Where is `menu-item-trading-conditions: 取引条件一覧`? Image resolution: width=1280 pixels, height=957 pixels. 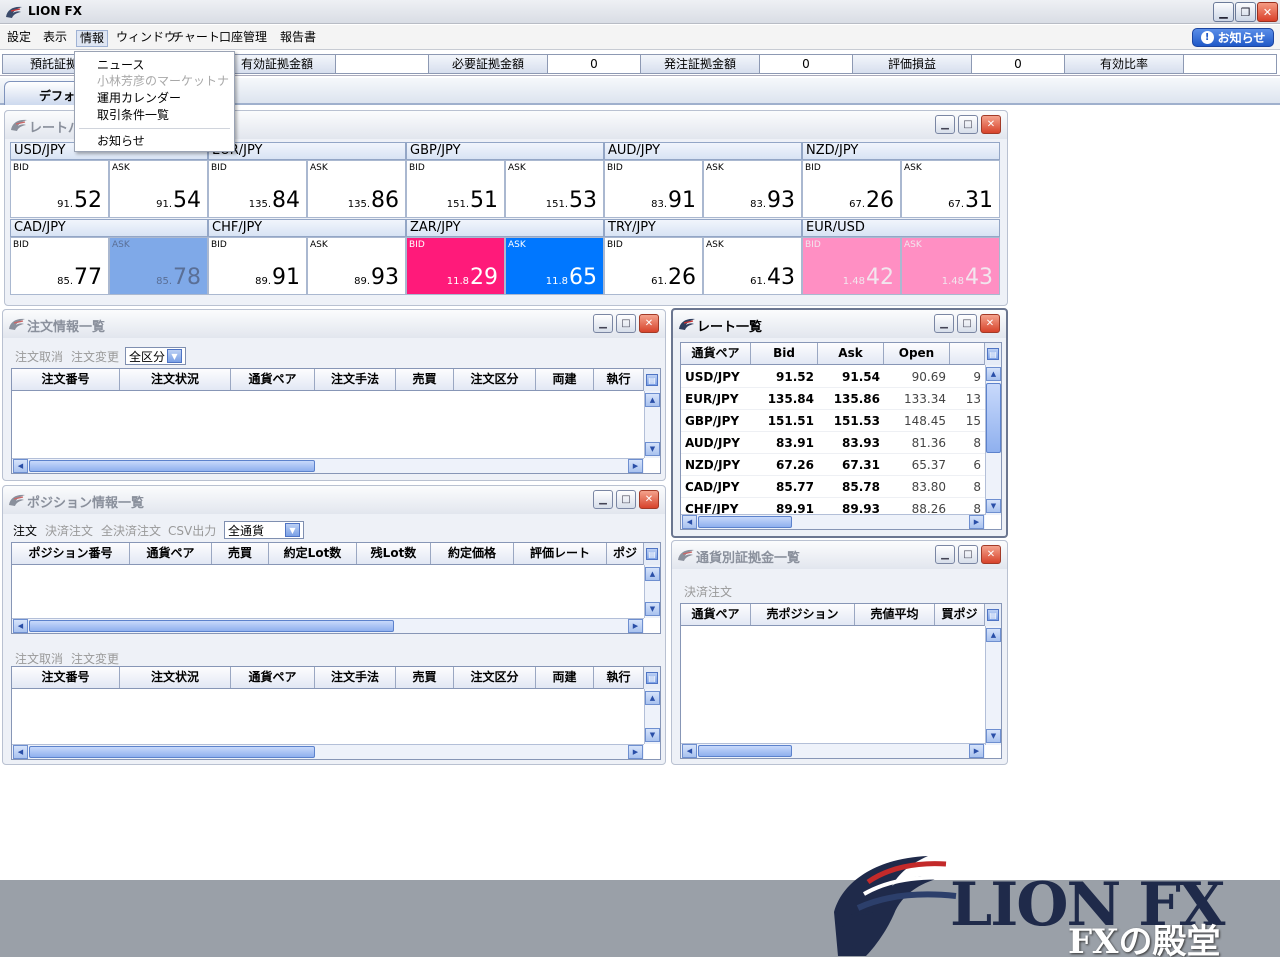 menu-item-trading-conditions: 取引条件一覧 is located at coordinates (133, 114).